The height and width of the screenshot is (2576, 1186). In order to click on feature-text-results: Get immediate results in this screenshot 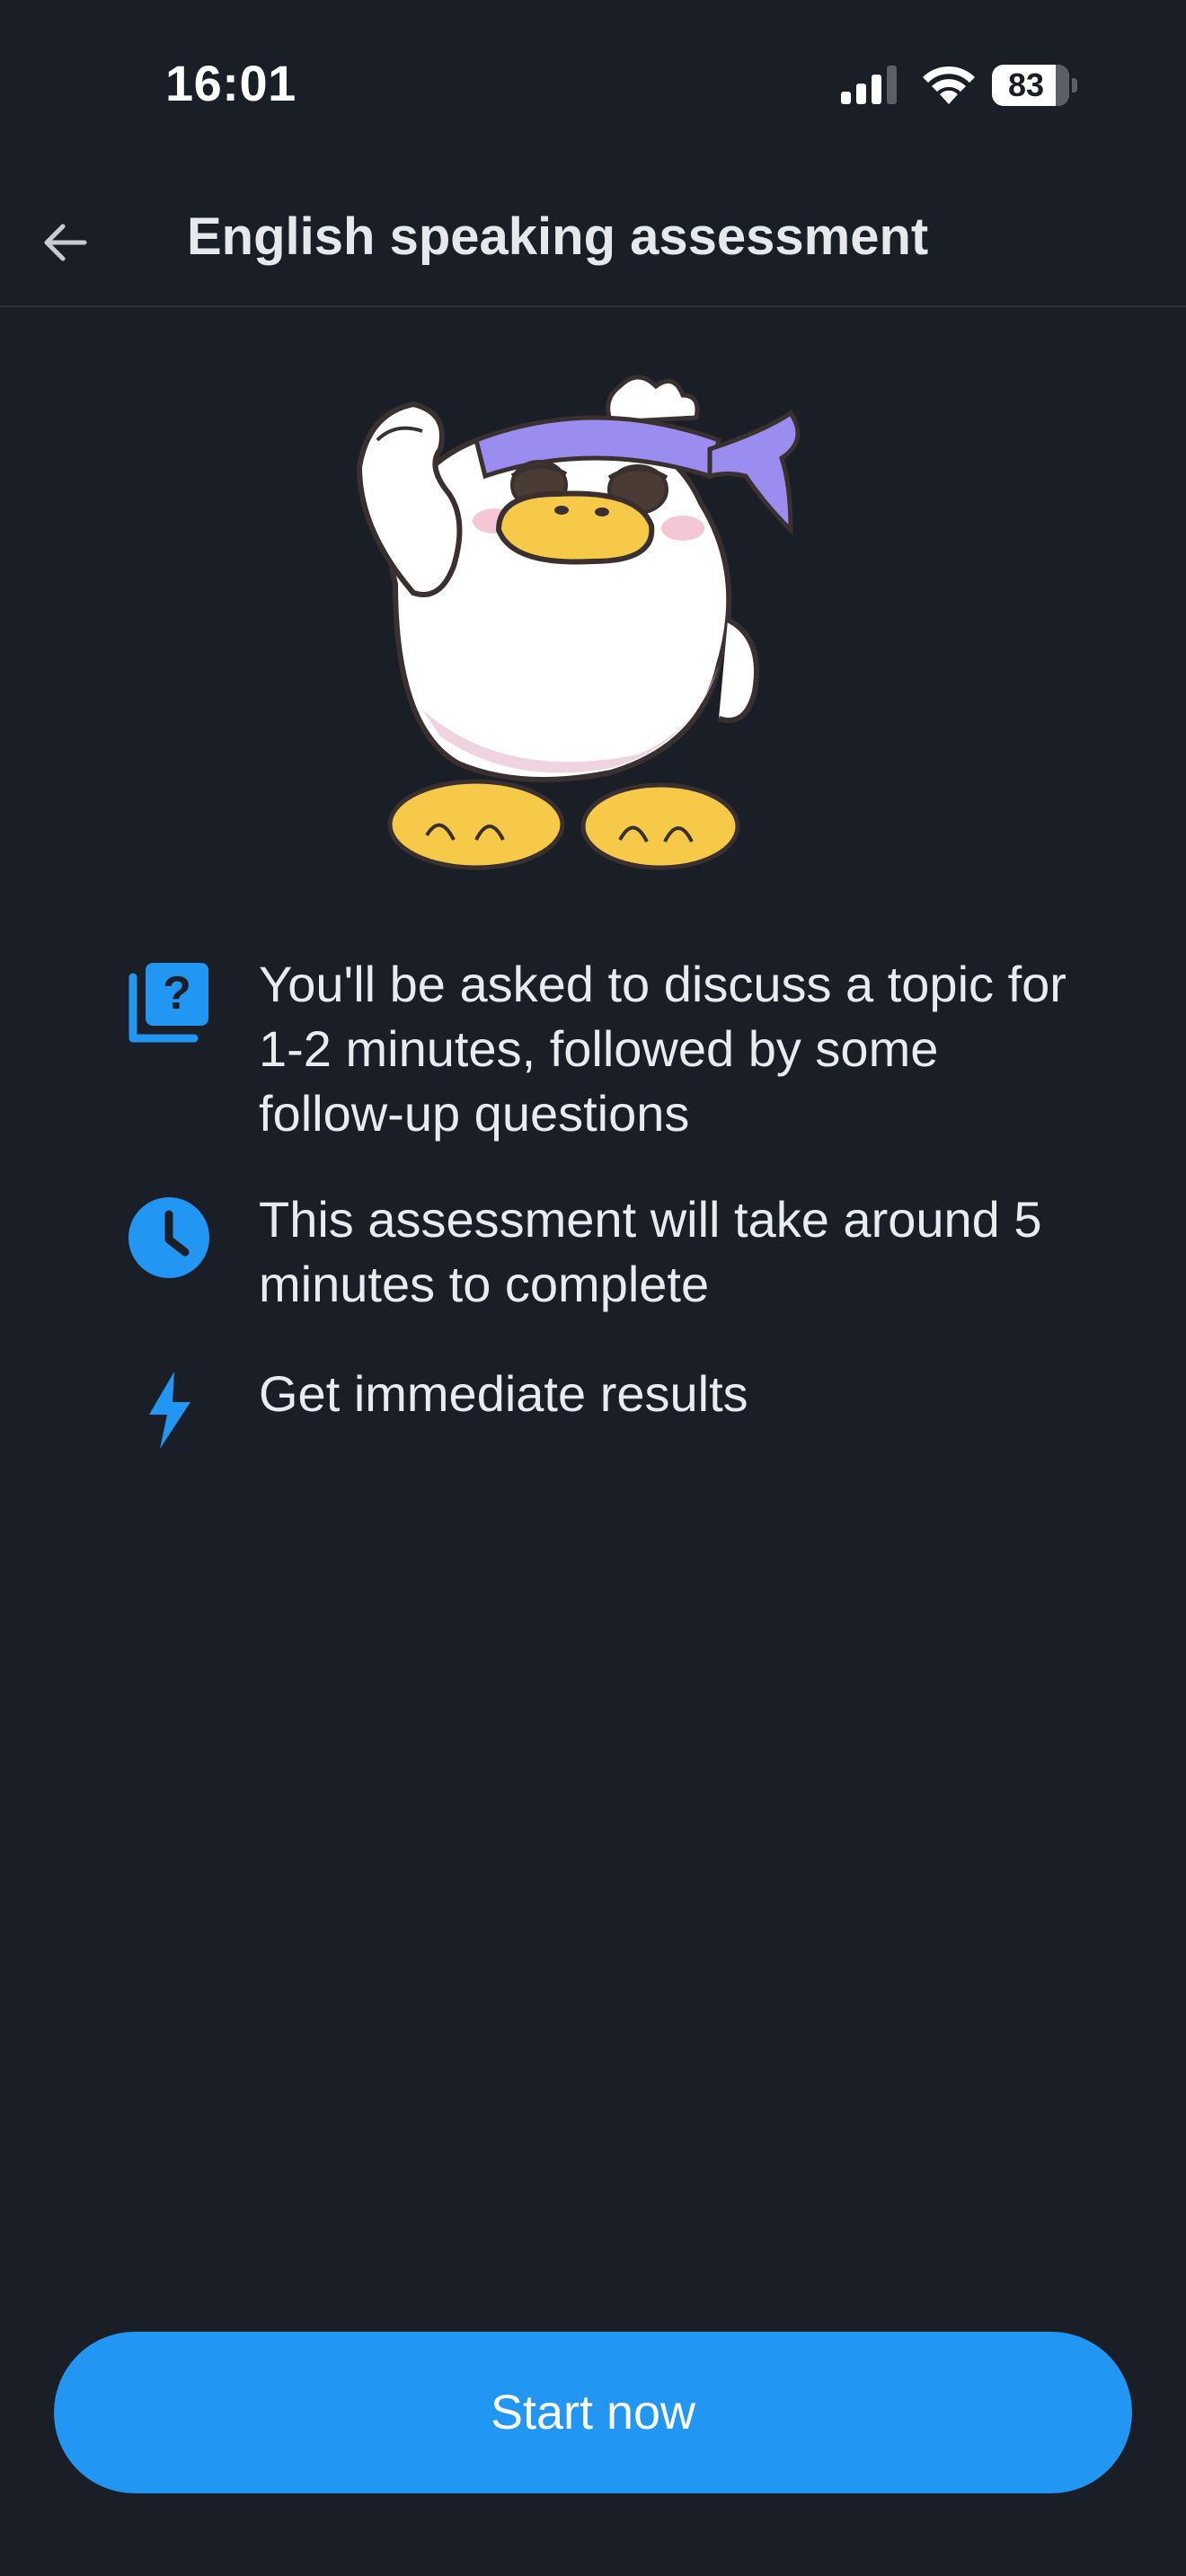, I will do `click(503, 1393)`.